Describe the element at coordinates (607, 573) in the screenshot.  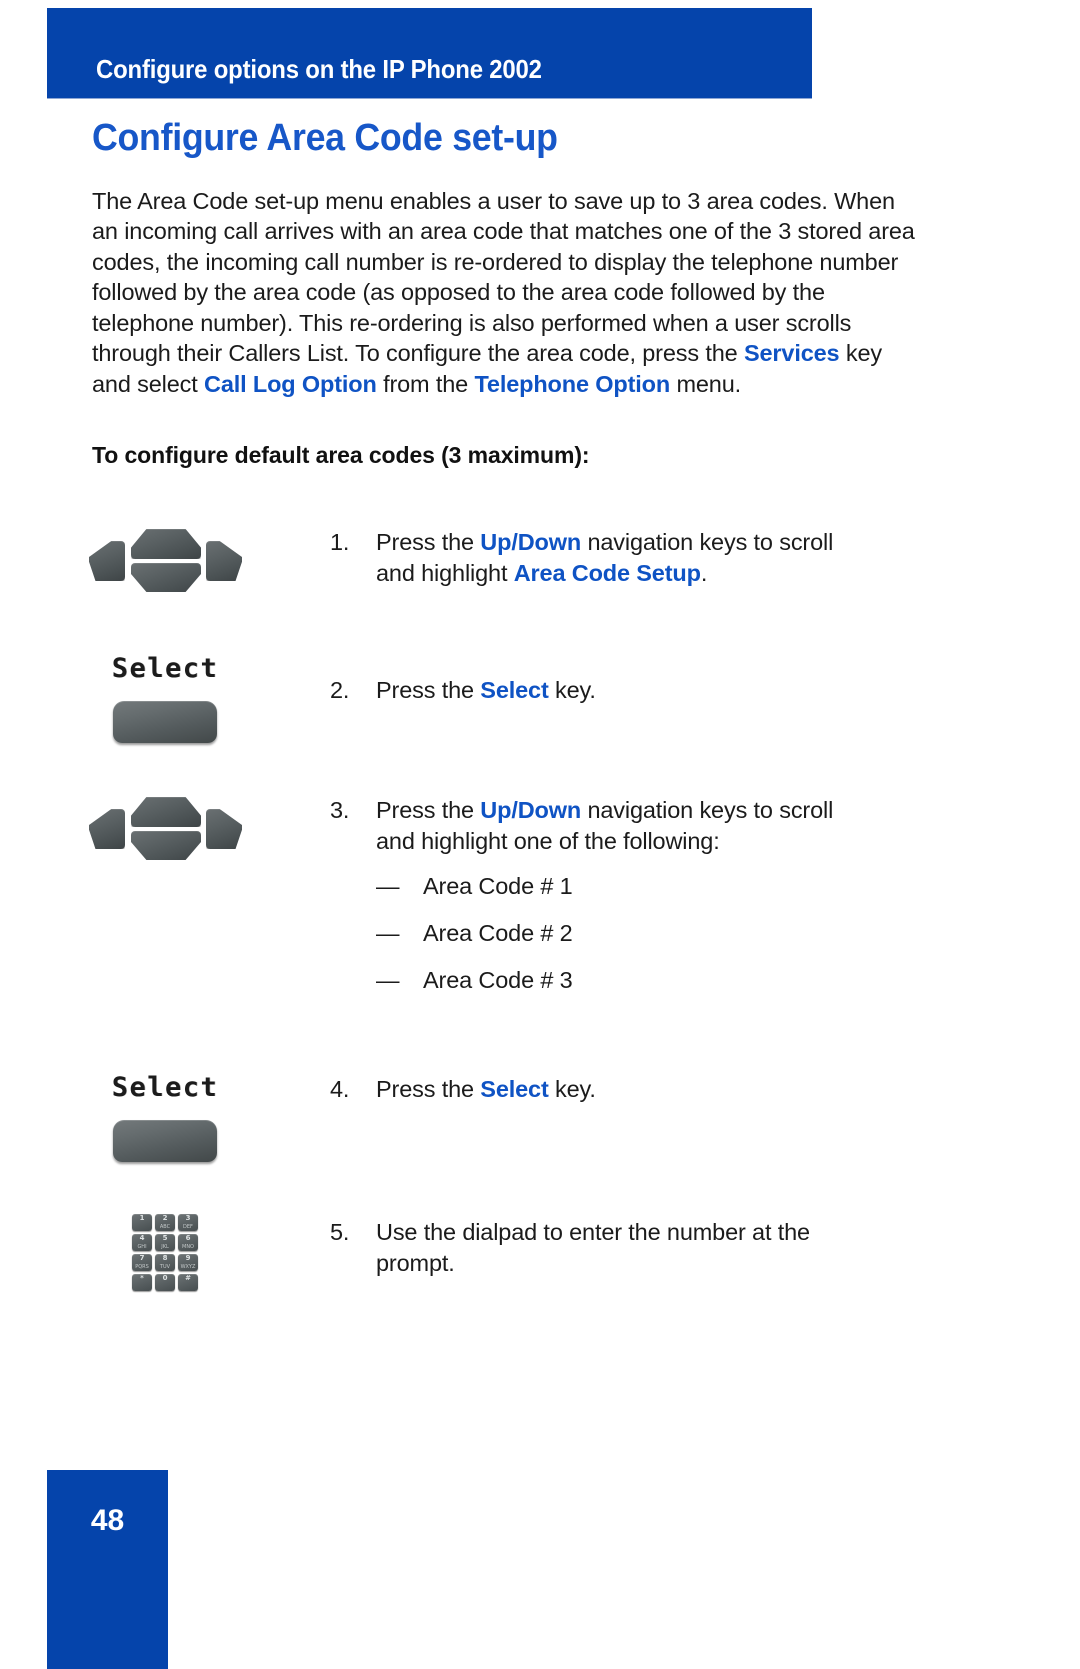
I see `keyword-area-code-setup: Area Code Setup` at that location.